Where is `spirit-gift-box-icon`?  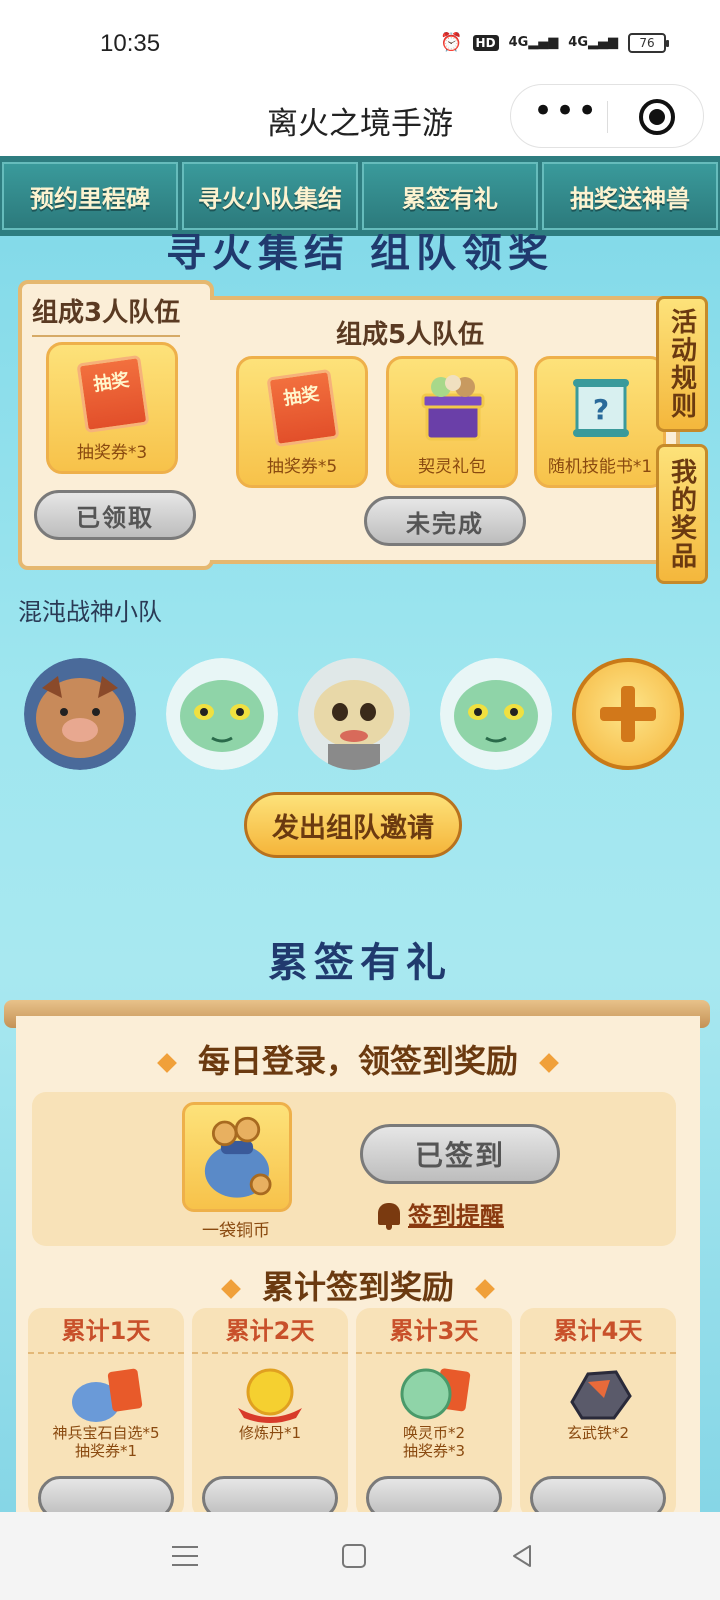
spirit-gift-box-icon is located at coordinates (453, 408).